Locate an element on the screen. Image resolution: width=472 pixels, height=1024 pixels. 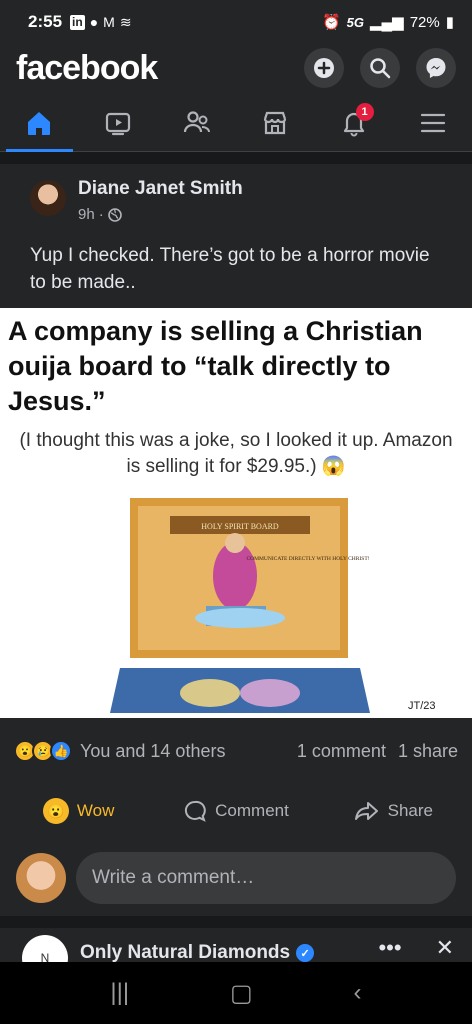
signal-icon: ▂▄▆ is located at coordinates (387, 22).